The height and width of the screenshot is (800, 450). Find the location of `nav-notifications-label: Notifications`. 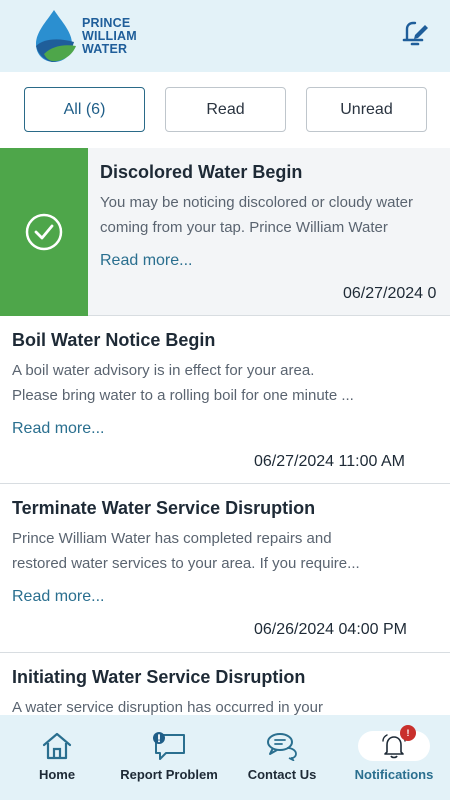

nav-notifications-label: Notifications is located at coordinates (394, 774).